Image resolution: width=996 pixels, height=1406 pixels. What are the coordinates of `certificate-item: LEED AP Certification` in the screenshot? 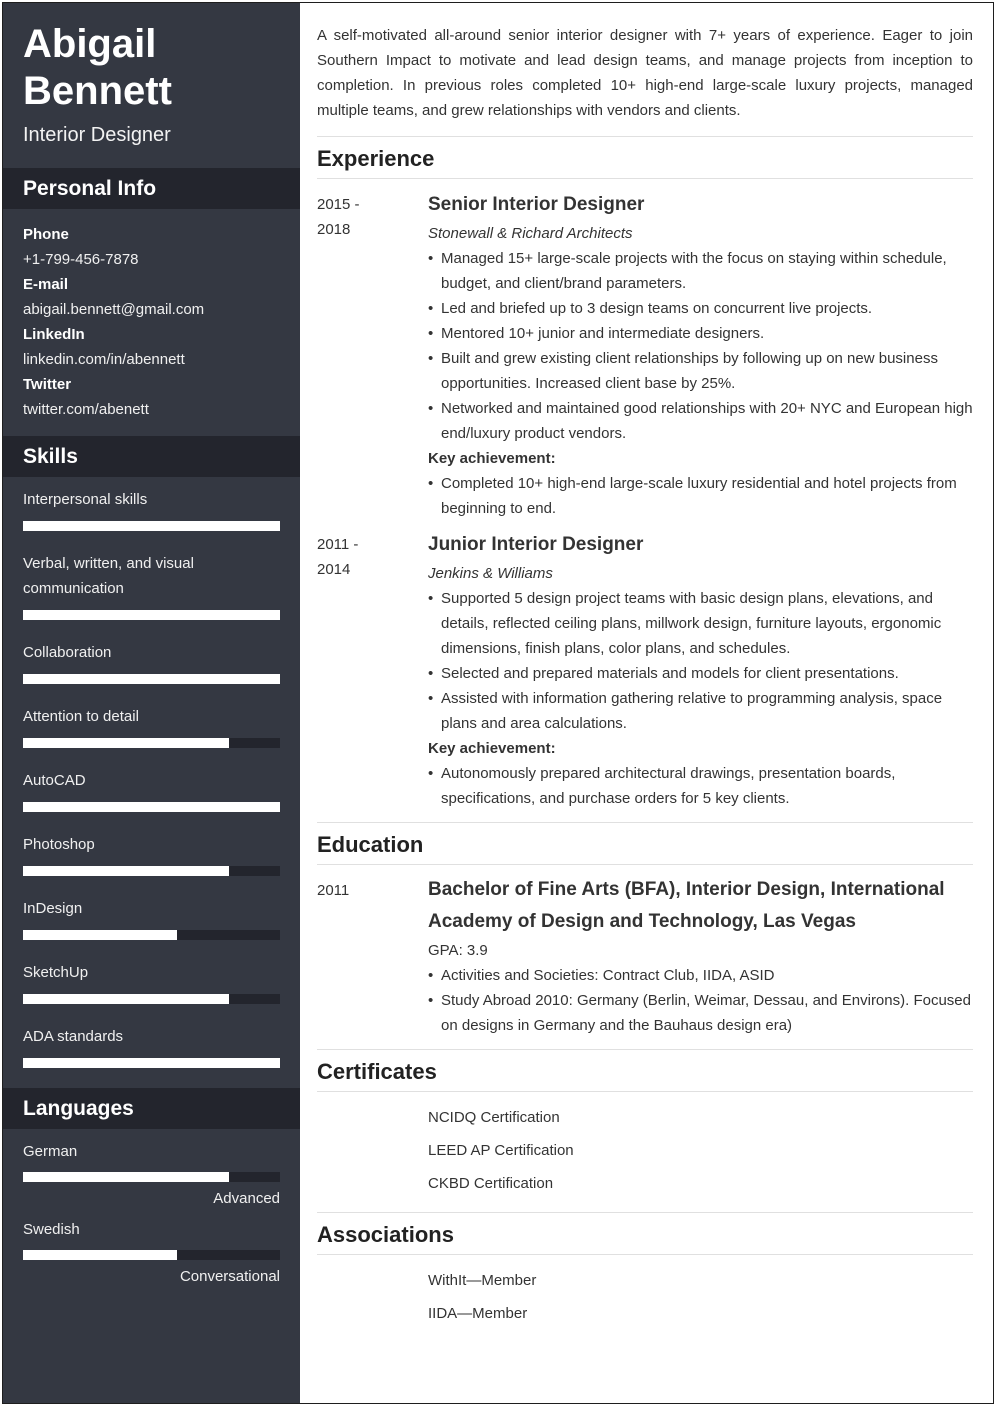 It's located at (501, 1150).